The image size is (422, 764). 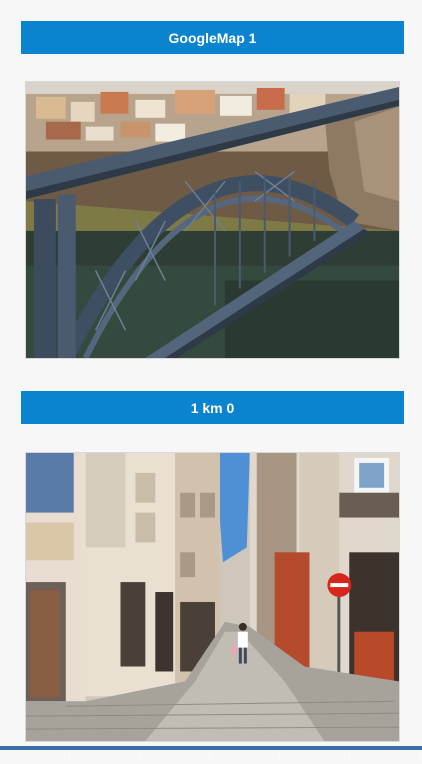 I want to click on map-title-button-1: GoogleMap 1, so click(x=212, y=37).